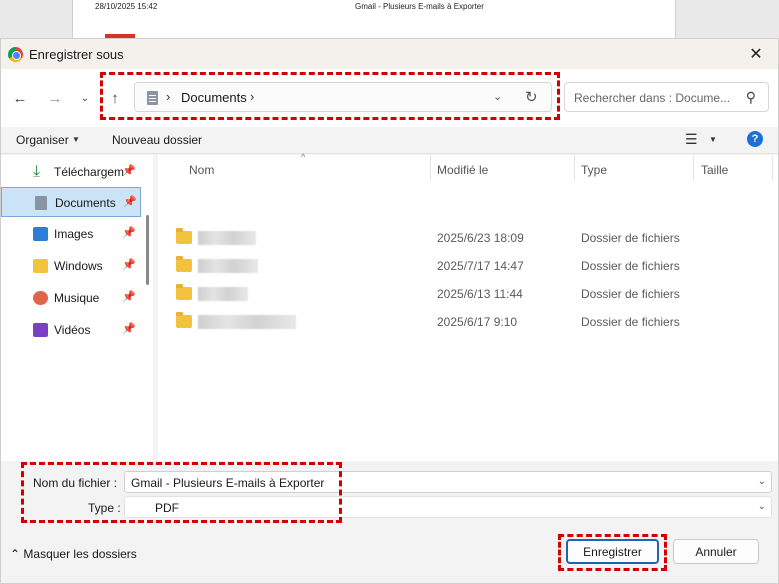 The height and width of the screenshot is (584, 779). Describe the element at coordinates (147, 250) in the screenshot. I see `sidebar-scrollbar` at that location.